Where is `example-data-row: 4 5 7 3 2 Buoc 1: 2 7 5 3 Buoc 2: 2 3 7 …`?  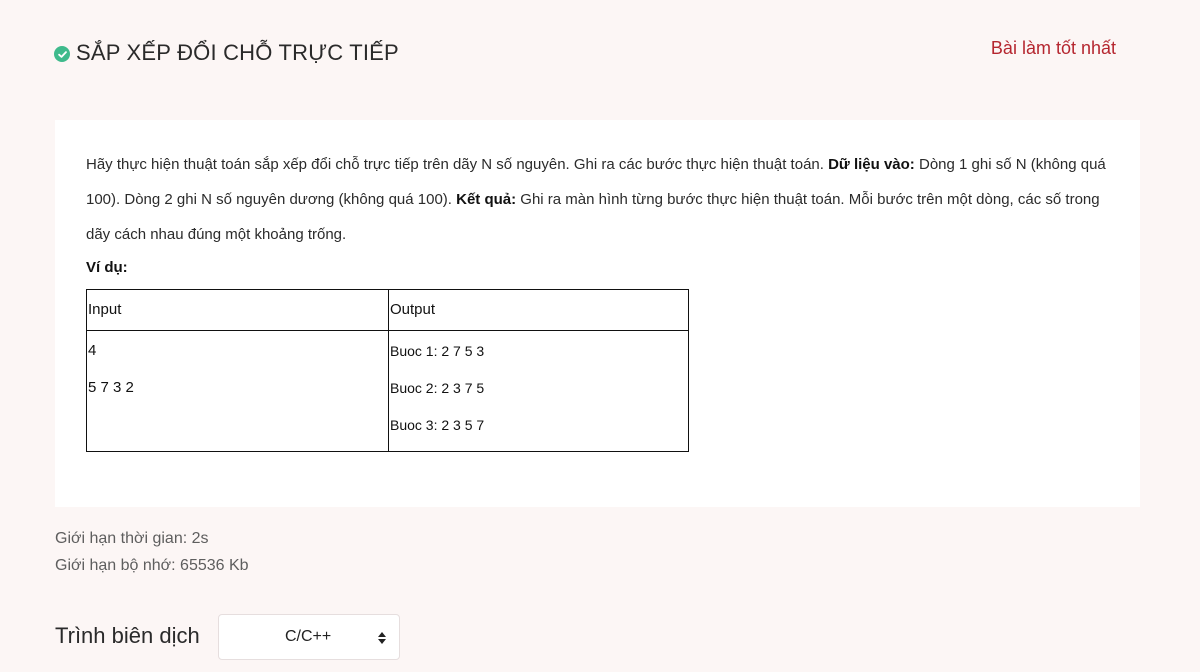 example-data-row: 4 5 7 3 2 Buoc 1: 2 7 5 3 Buoc 2: 2 3 7 … is located at coordinates (387, 391).